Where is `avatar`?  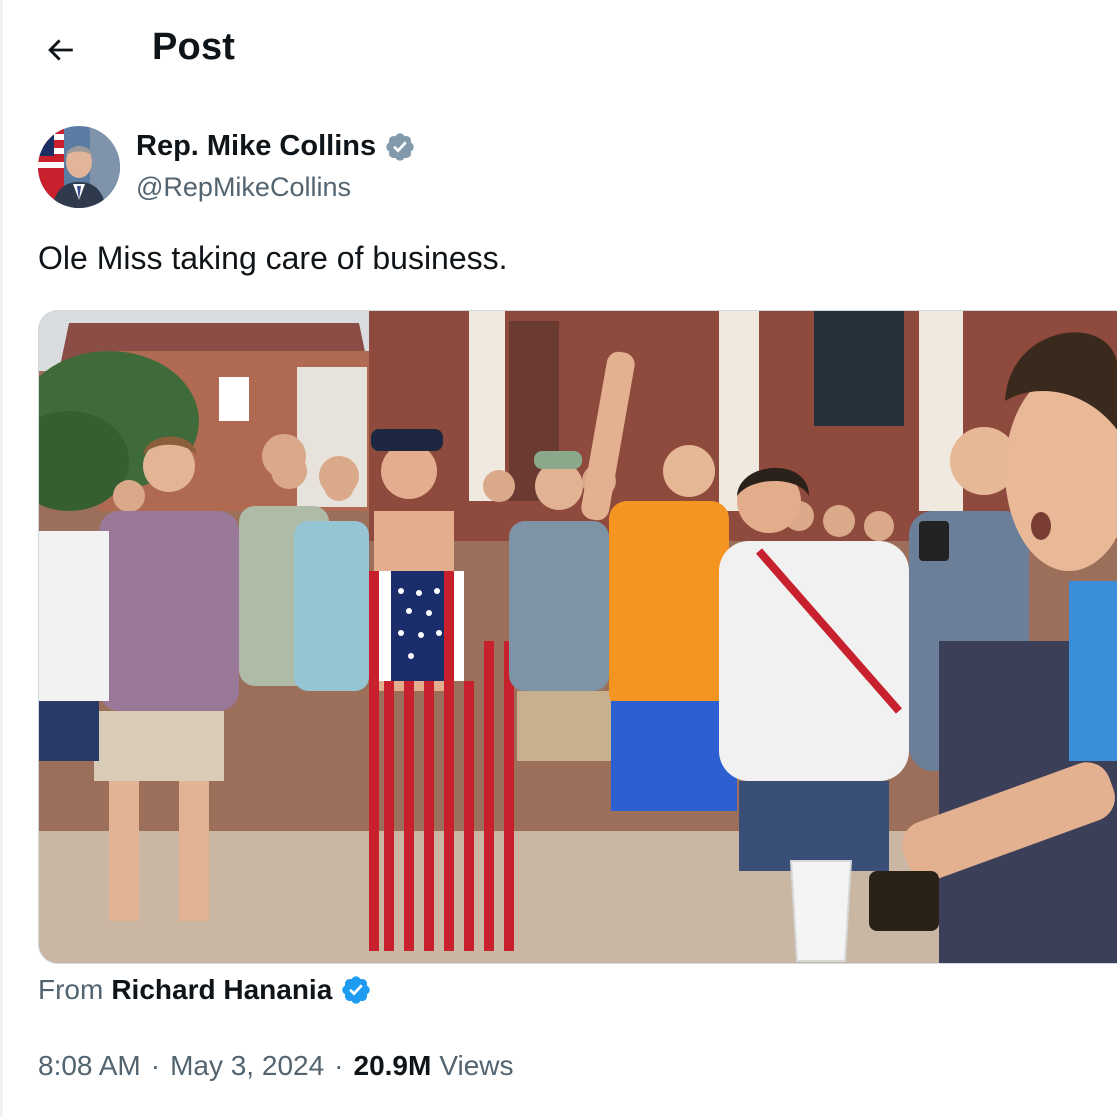 avatar is located at coordinates (79, 167).